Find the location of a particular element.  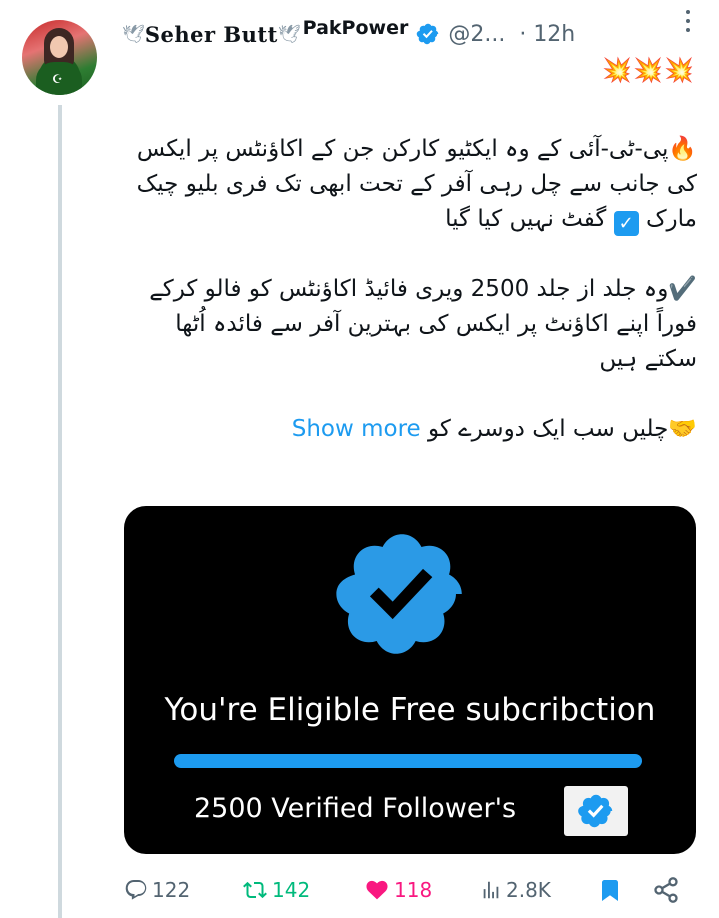

views-button: 2.8K is located at coordinates (515, 890).